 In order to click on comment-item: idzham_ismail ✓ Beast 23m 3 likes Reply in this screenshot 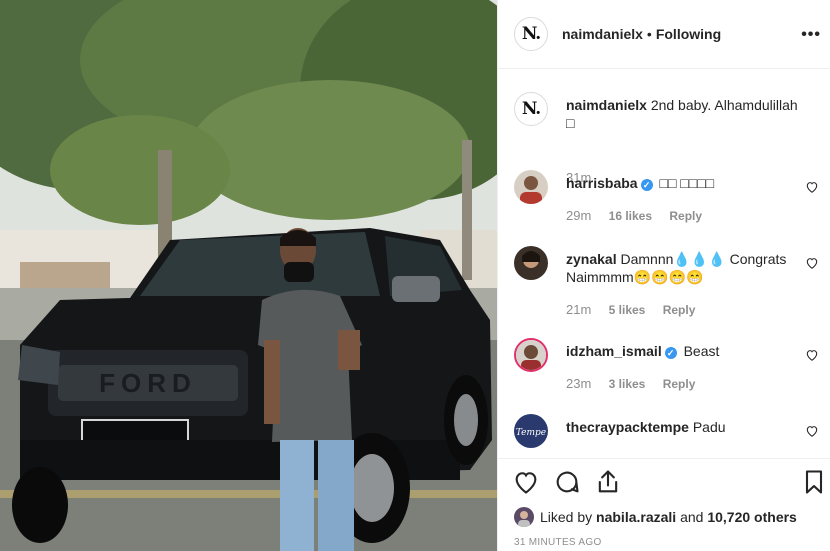, I will do `click(666, 368)`.